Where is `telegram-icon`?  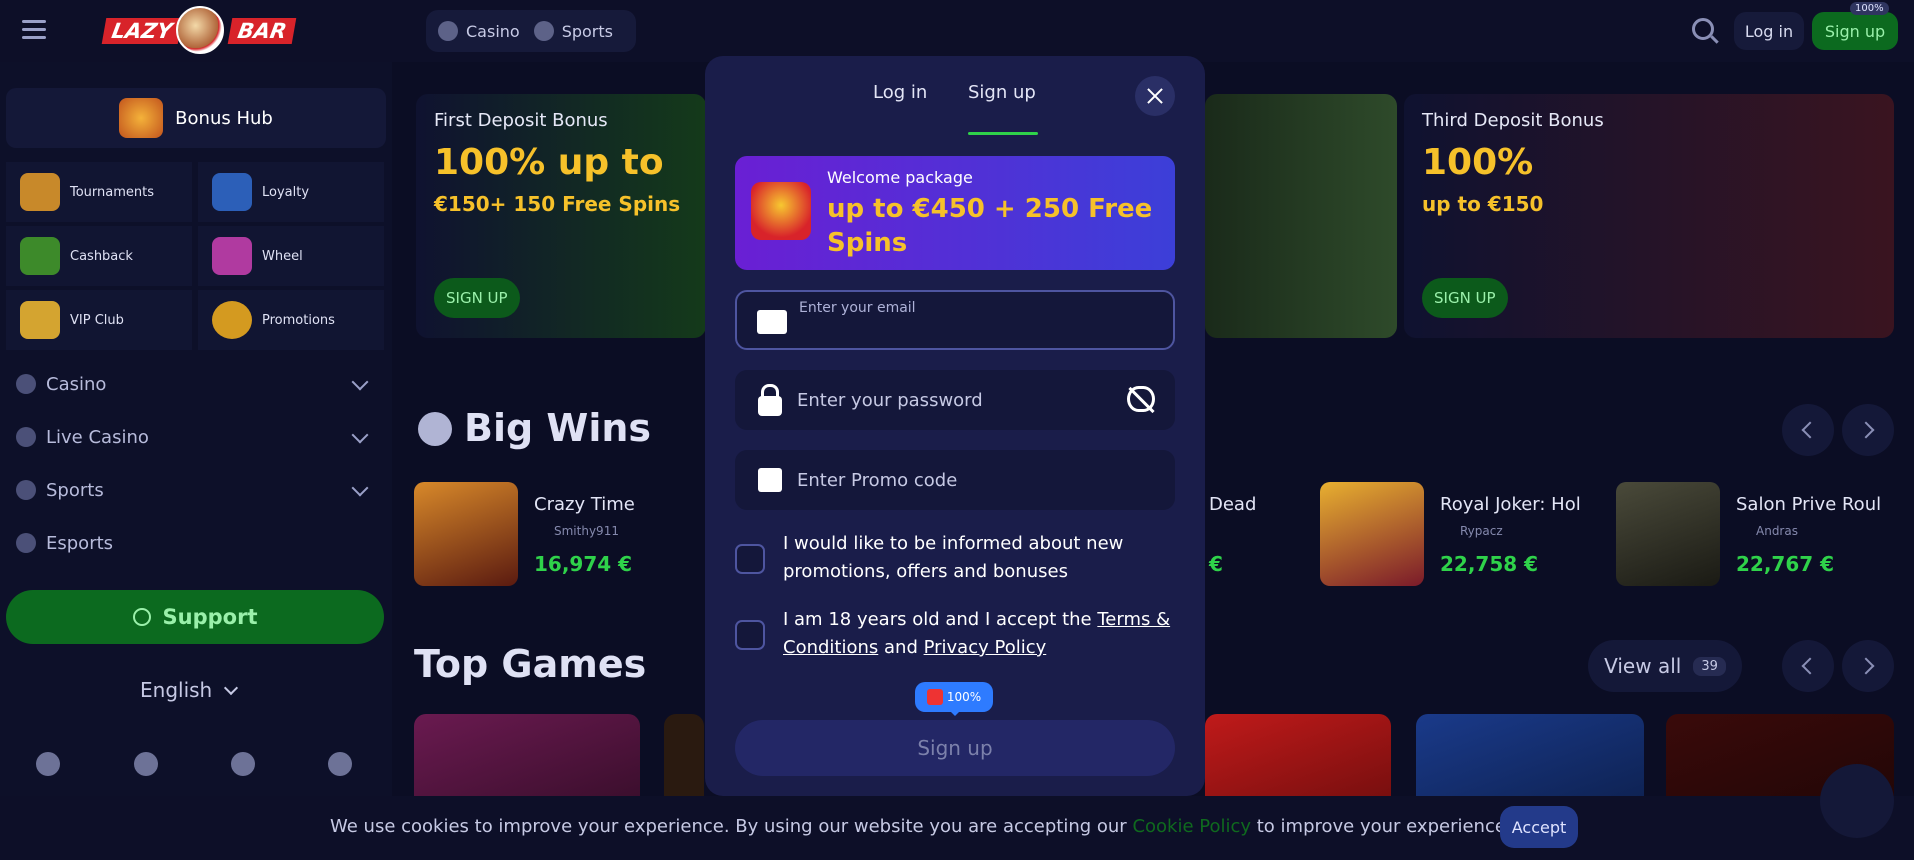
telegram-icon is located at coordinates (340, 764).